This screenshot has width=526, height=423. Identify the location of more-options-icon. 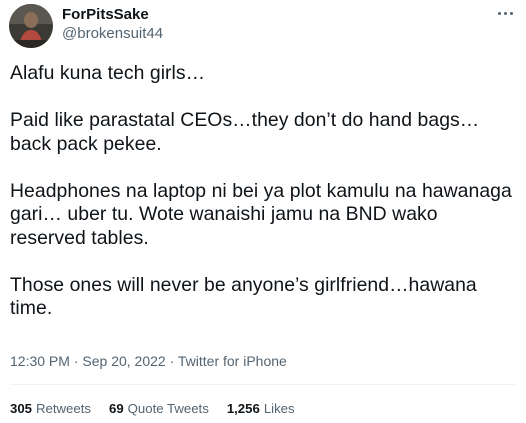
(505, 13).